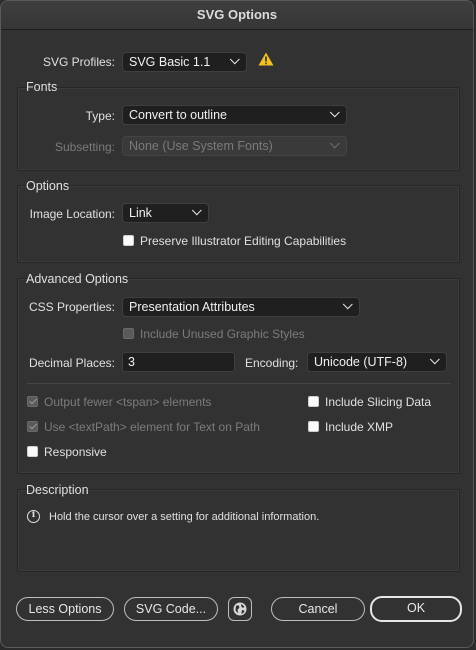  I want to click on divider, so click(239, 383).